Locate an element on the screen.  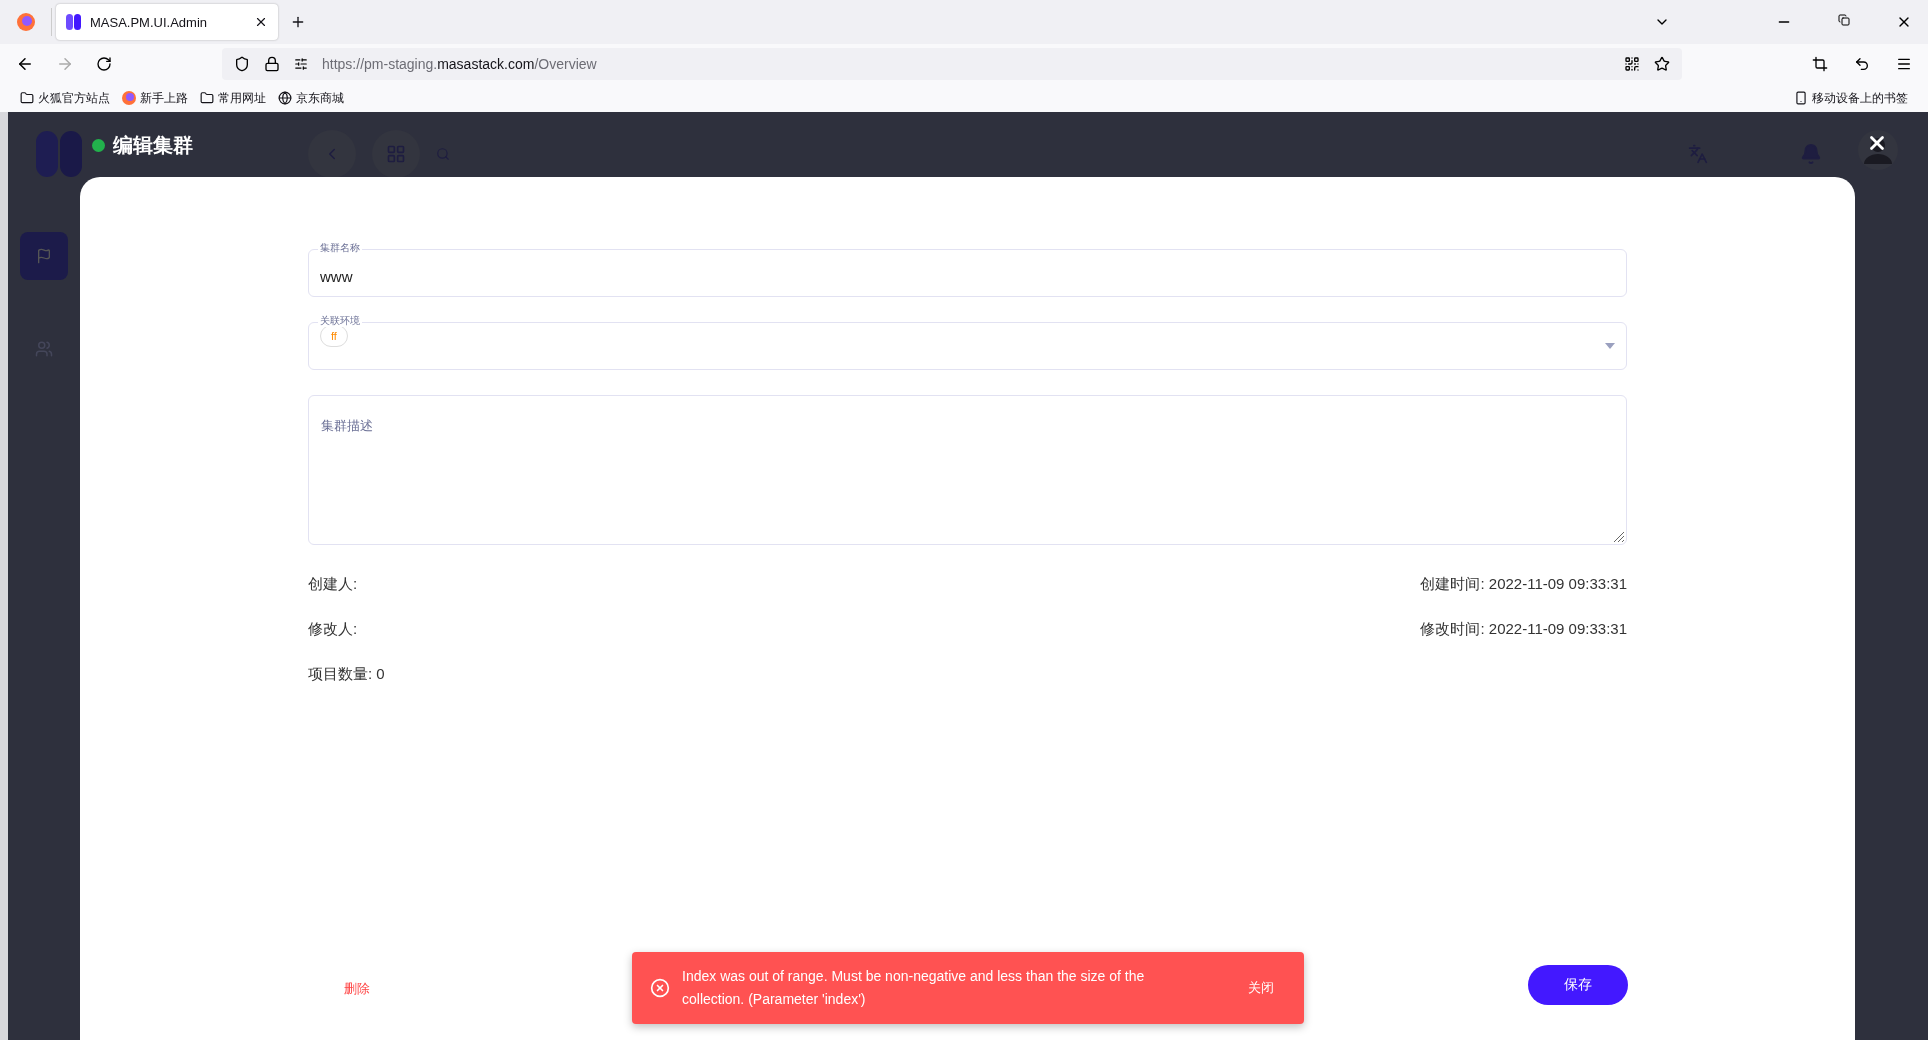
bookmark: 常用网址 is located at coordinates (233, 98).